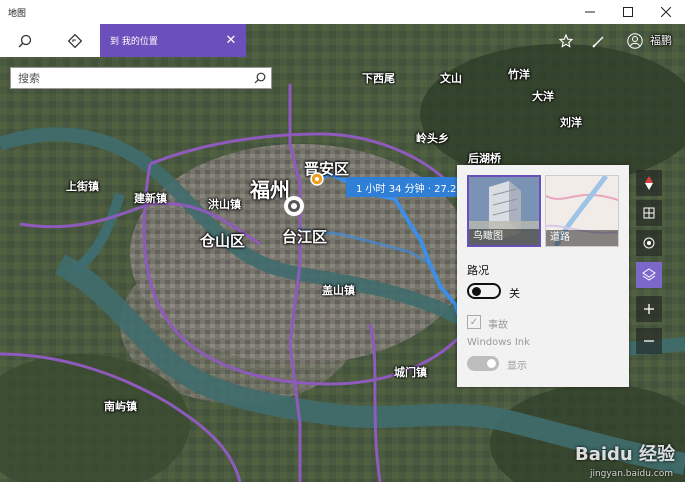  What do you see at coordinates (498, 325) in the screenshot?
I see `incidents-label: 事故` at bounding box center [498, 325].